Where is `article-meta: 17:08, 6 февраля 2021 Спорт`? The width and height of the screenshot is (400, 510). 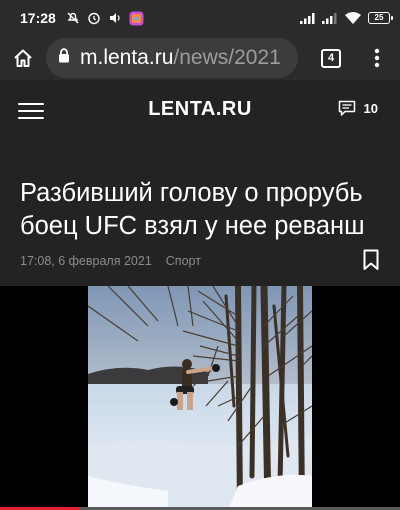 article-meta: 17:08, 6 февраля 2021 Спорт is located at coordinates (110, 261).